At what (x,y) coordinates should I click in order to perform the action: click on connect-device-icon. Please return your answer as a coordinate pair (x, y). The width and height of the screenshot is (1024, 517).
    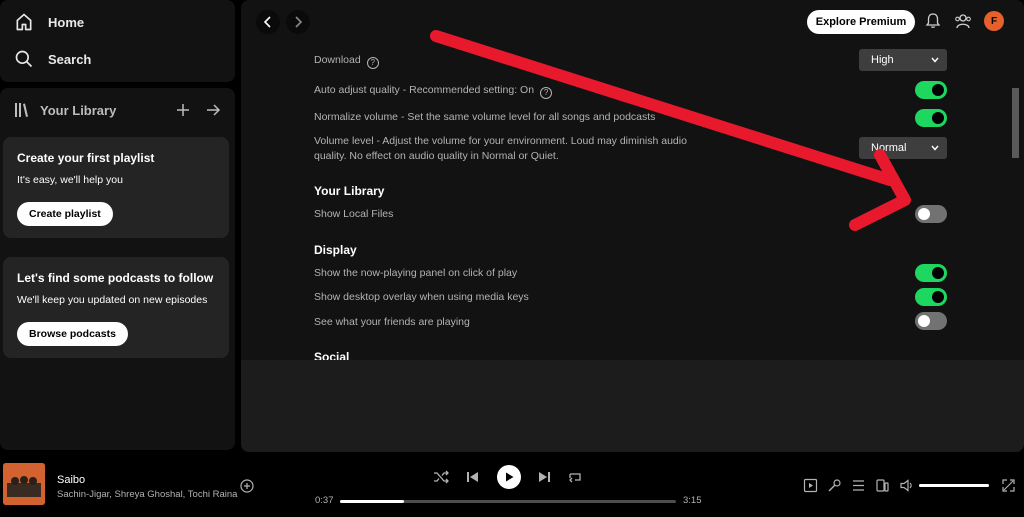
    Looking at the image, I should click on (882, 485).